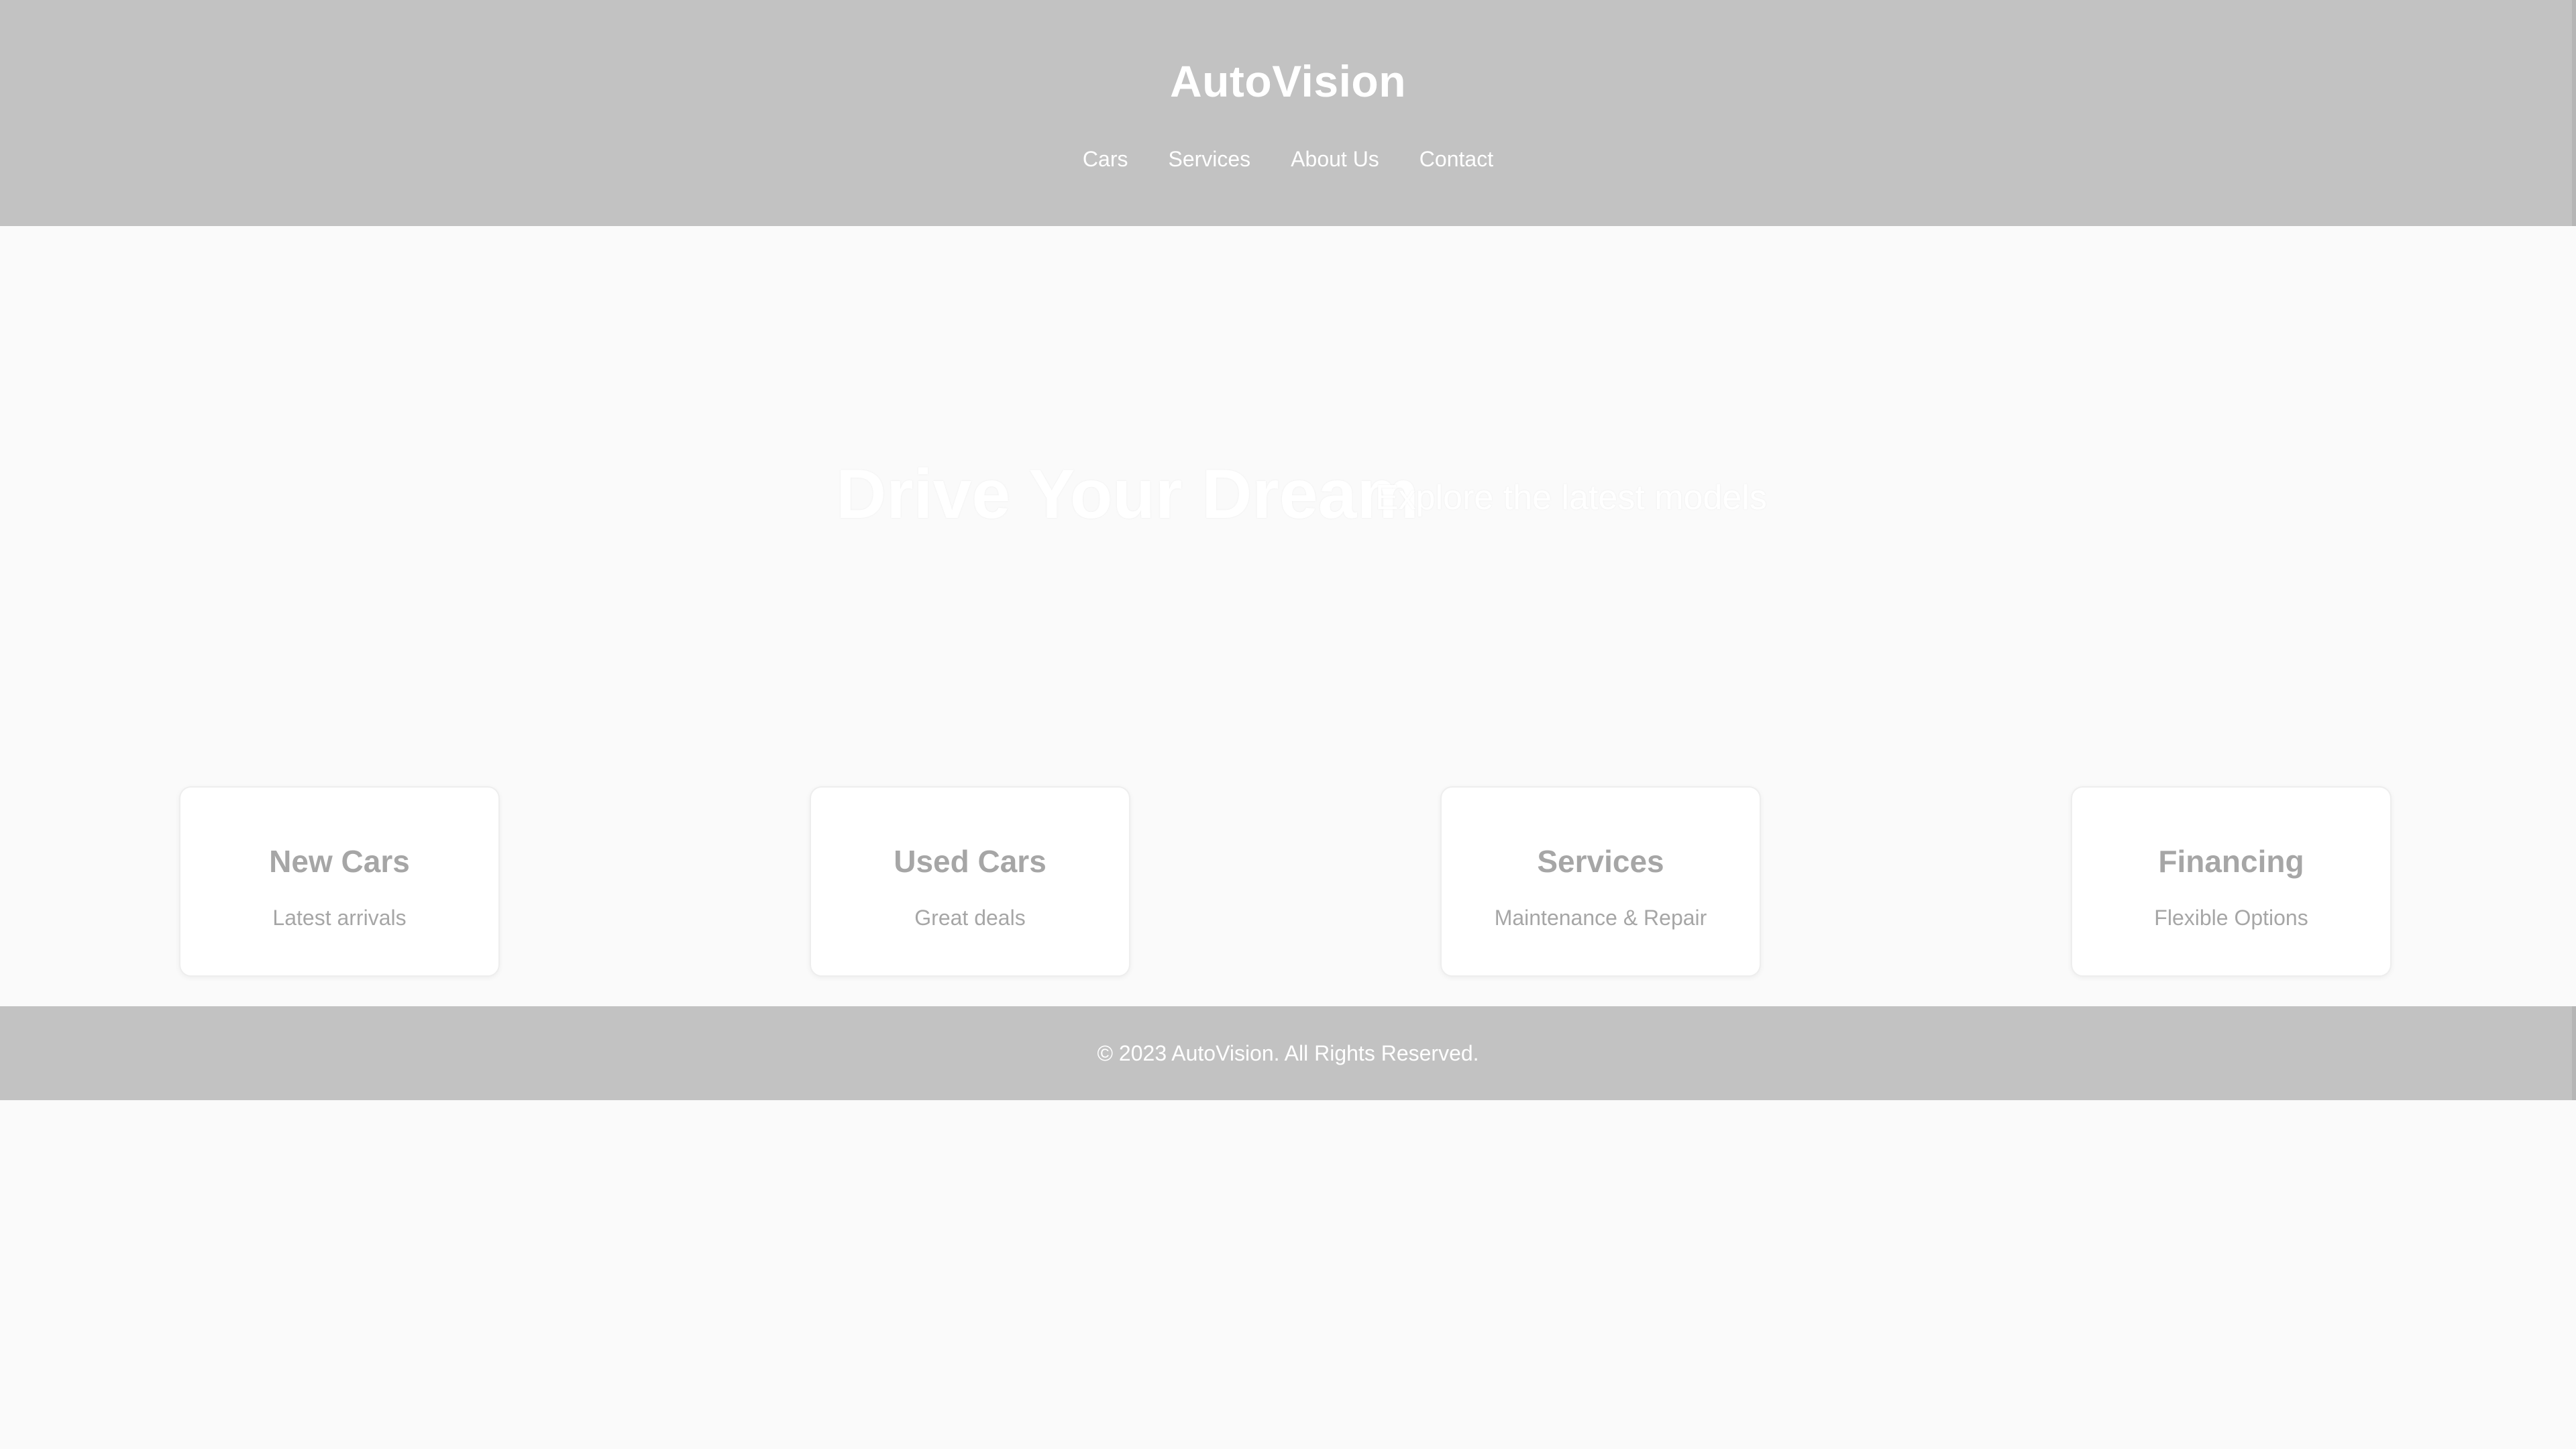 Image resolution: width=2576 pixels, height=1449 pixels. What do you see at coordinates (970, 861) in the screenshot?
I see `card-title: Used Cars` at bounding box center [970, 861].